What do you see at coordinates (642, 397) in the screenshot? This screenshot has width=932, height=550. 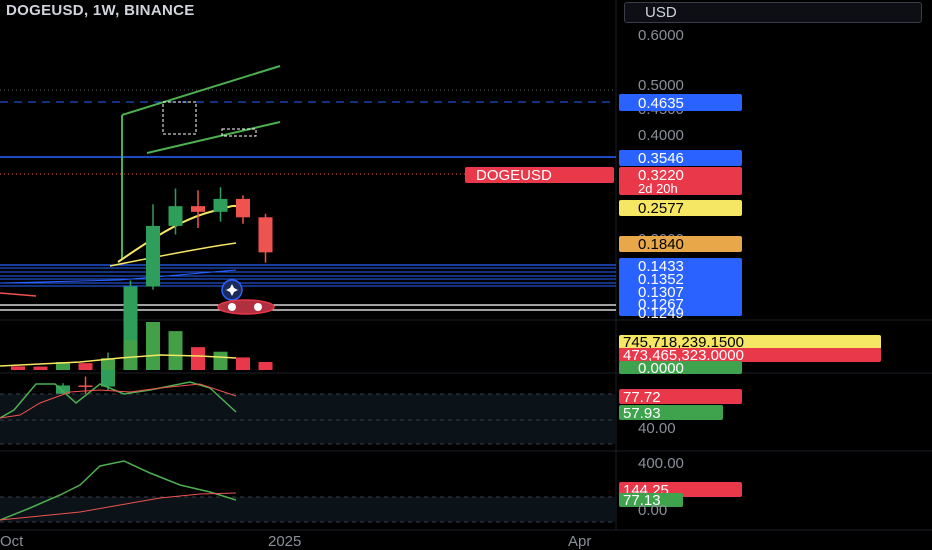 I see `svg-text: 77.72` at bounding box center [642, 397].